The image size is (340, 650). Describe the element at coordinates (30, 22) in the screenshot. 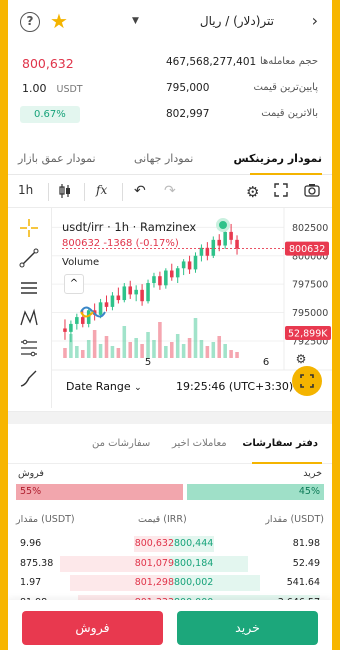

I see `help-icon: ?` at that location.